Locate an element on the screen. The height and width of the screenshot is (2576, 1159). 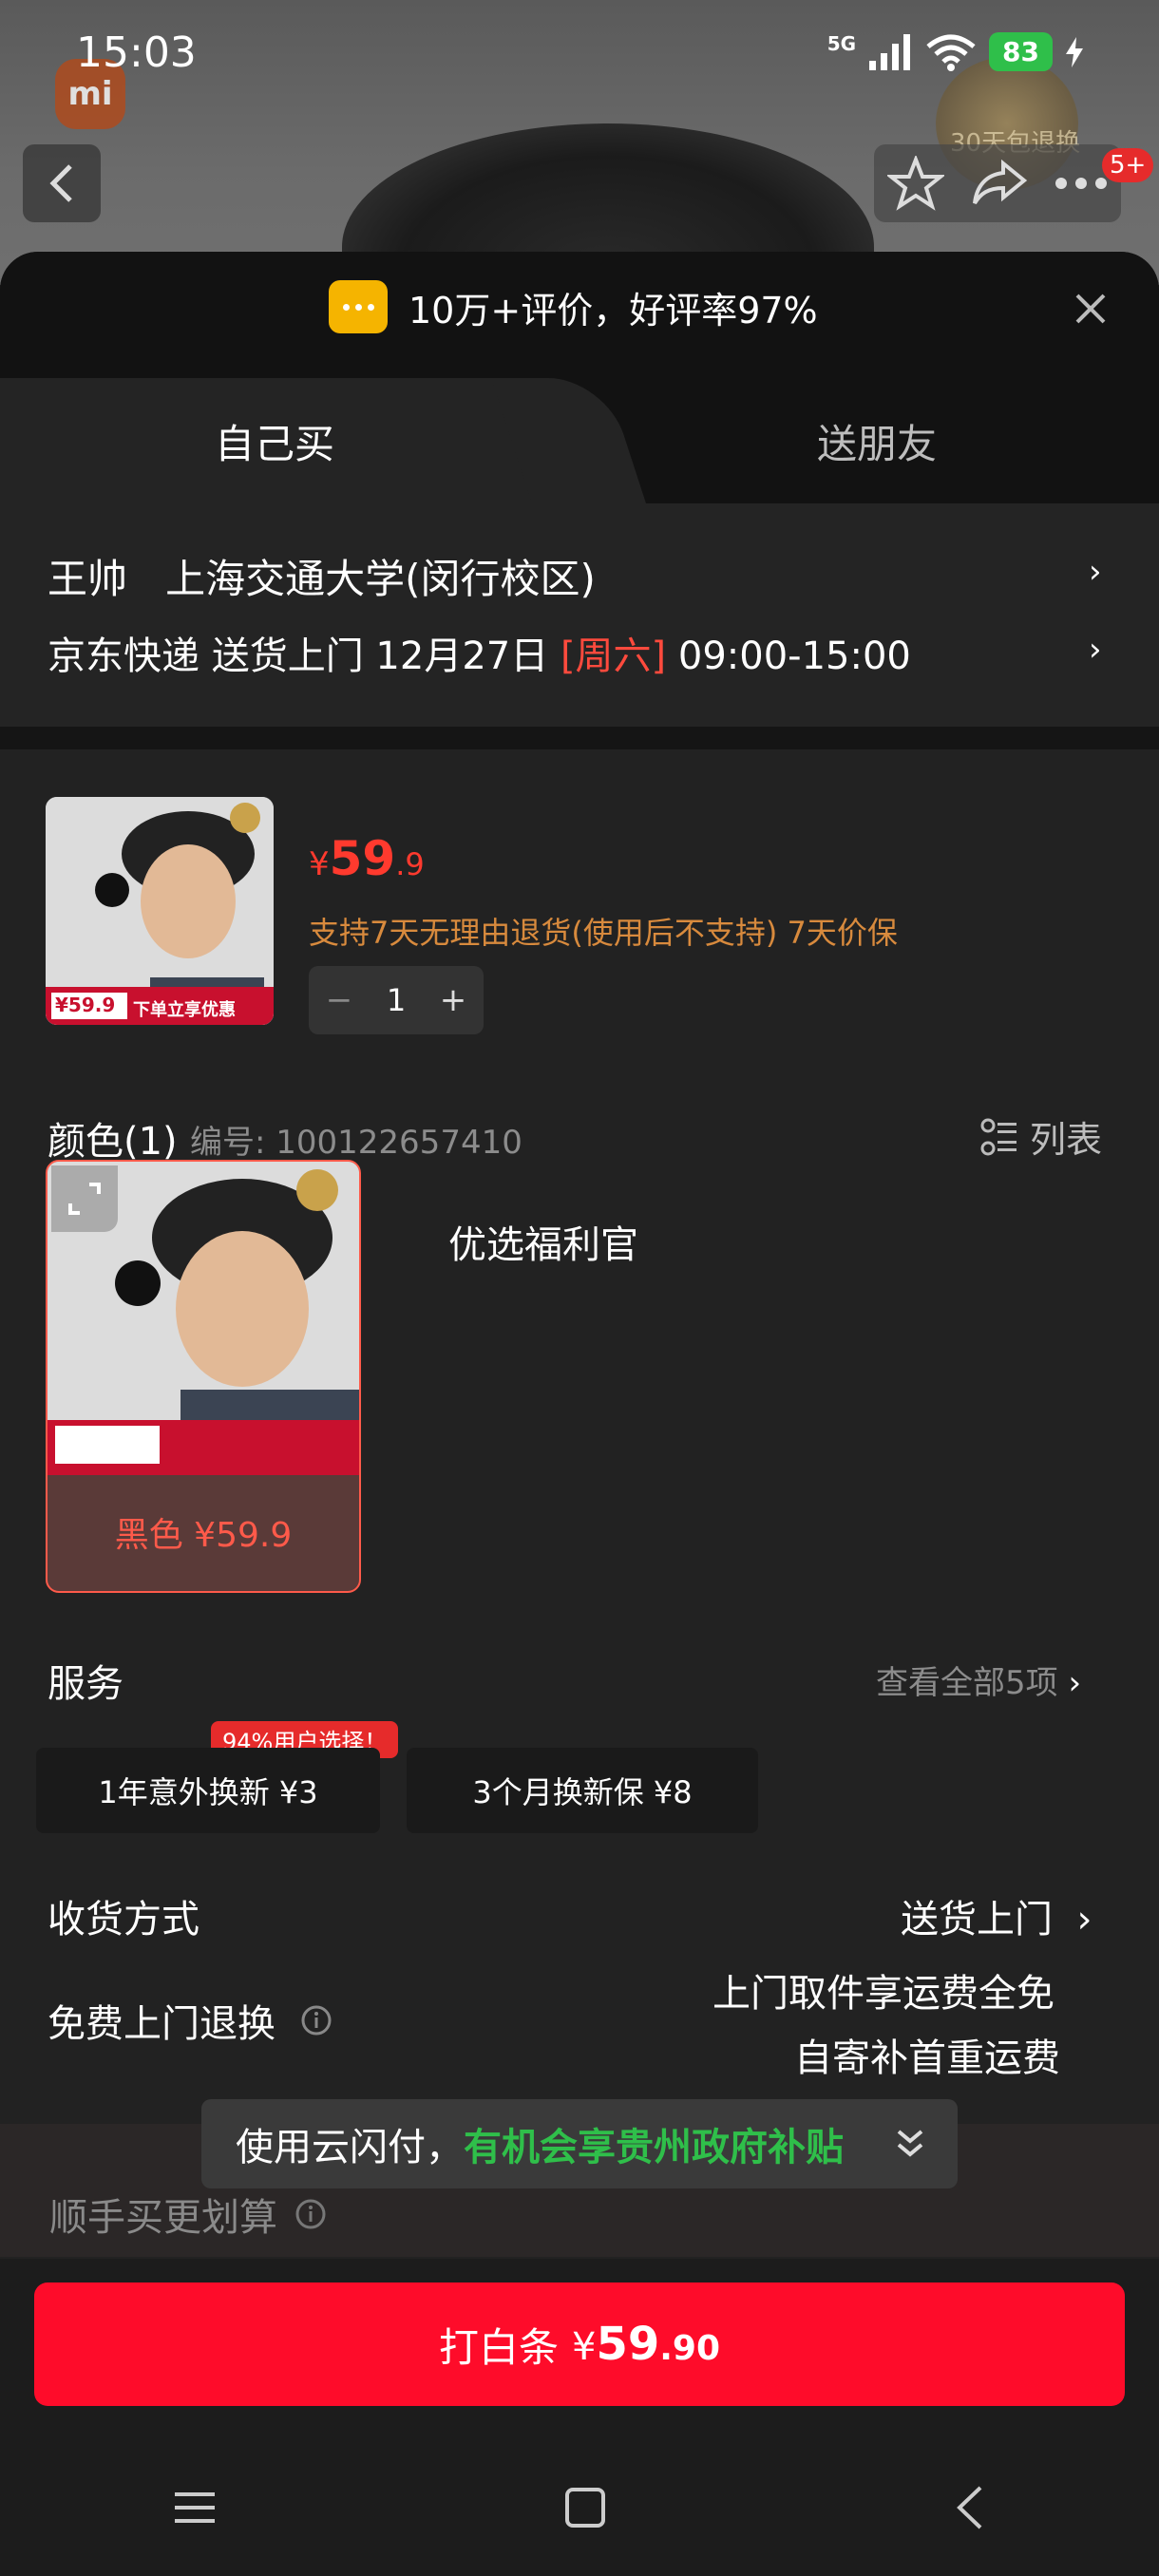
return-pickup-info: 上门取件享运费全免 is located at coordinates (883, 1994).